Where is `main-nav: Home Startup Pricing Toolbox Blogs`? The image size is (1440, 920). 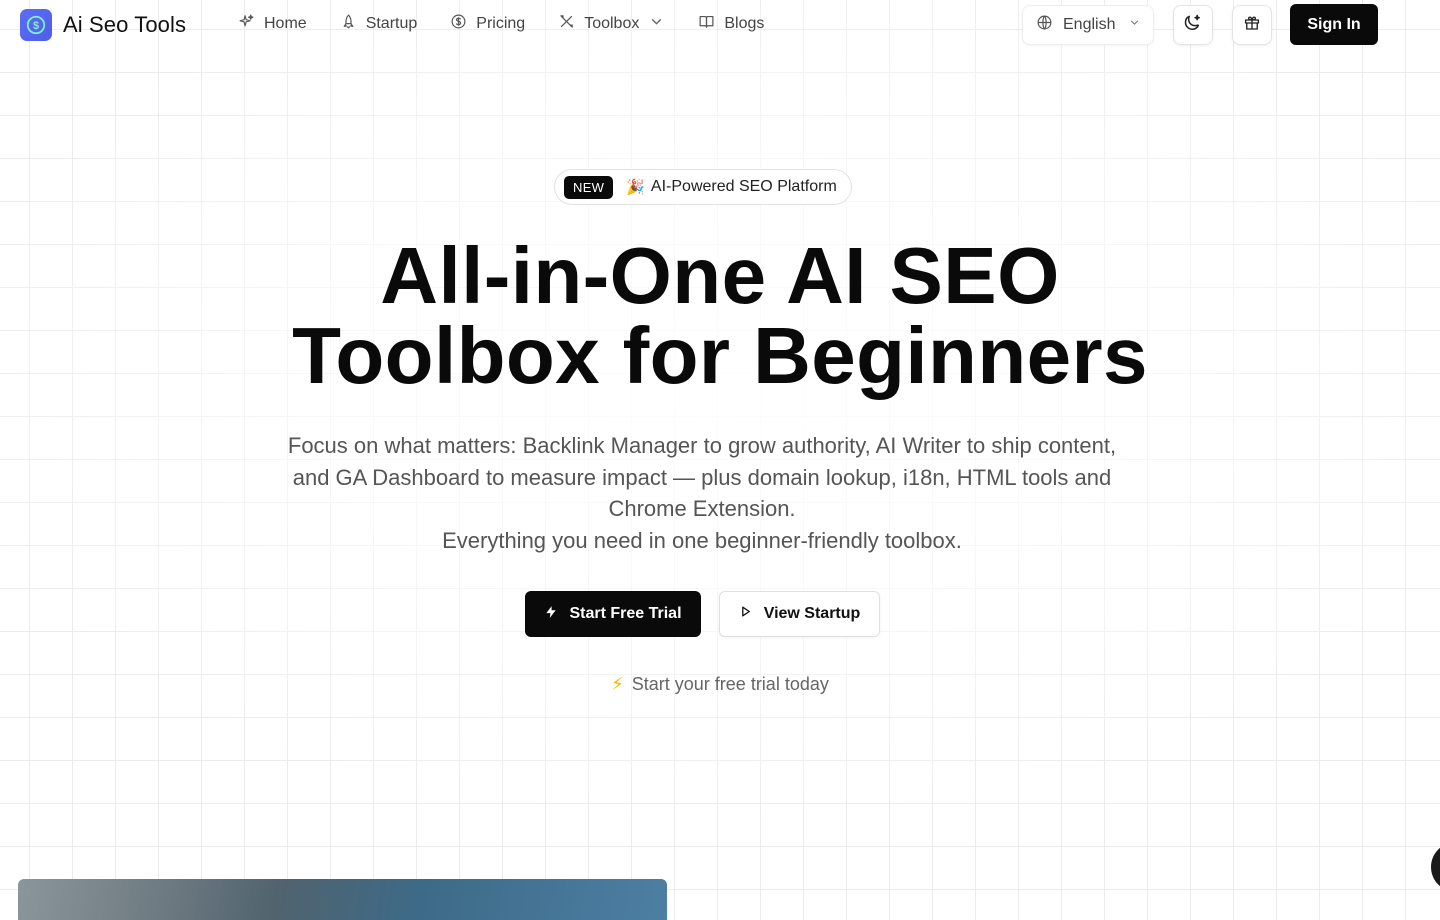
main-nav: Home Startup Pricing Toolbox Blogs is located at coordinates (517, 24).